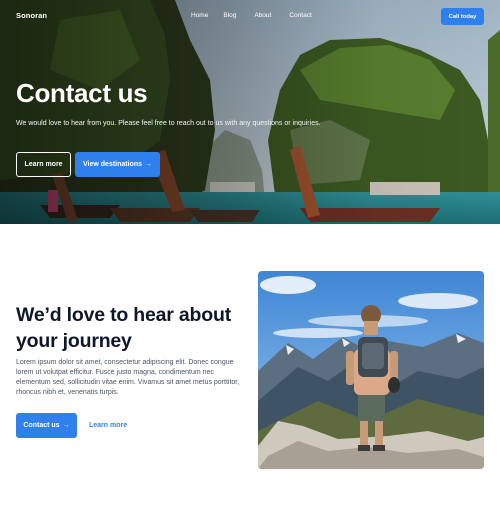 Image resolution: width=500 pixels, height=511 pixels. Describe the element at coordinates (41, 425) in the screenshot. I see `contact-us-label: Contact us` at that location.